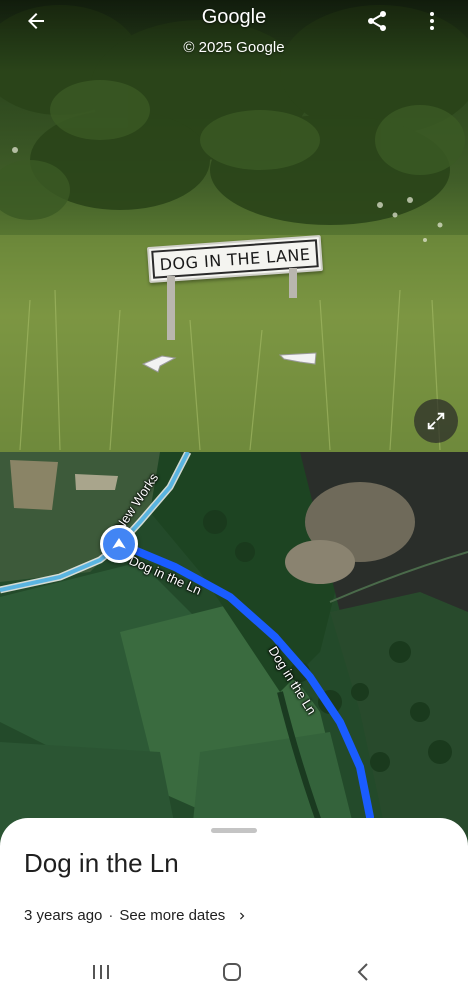  Describe the element at coordinates (297, 358) in the screenshot. I see `nav-arrow-right` at that location.